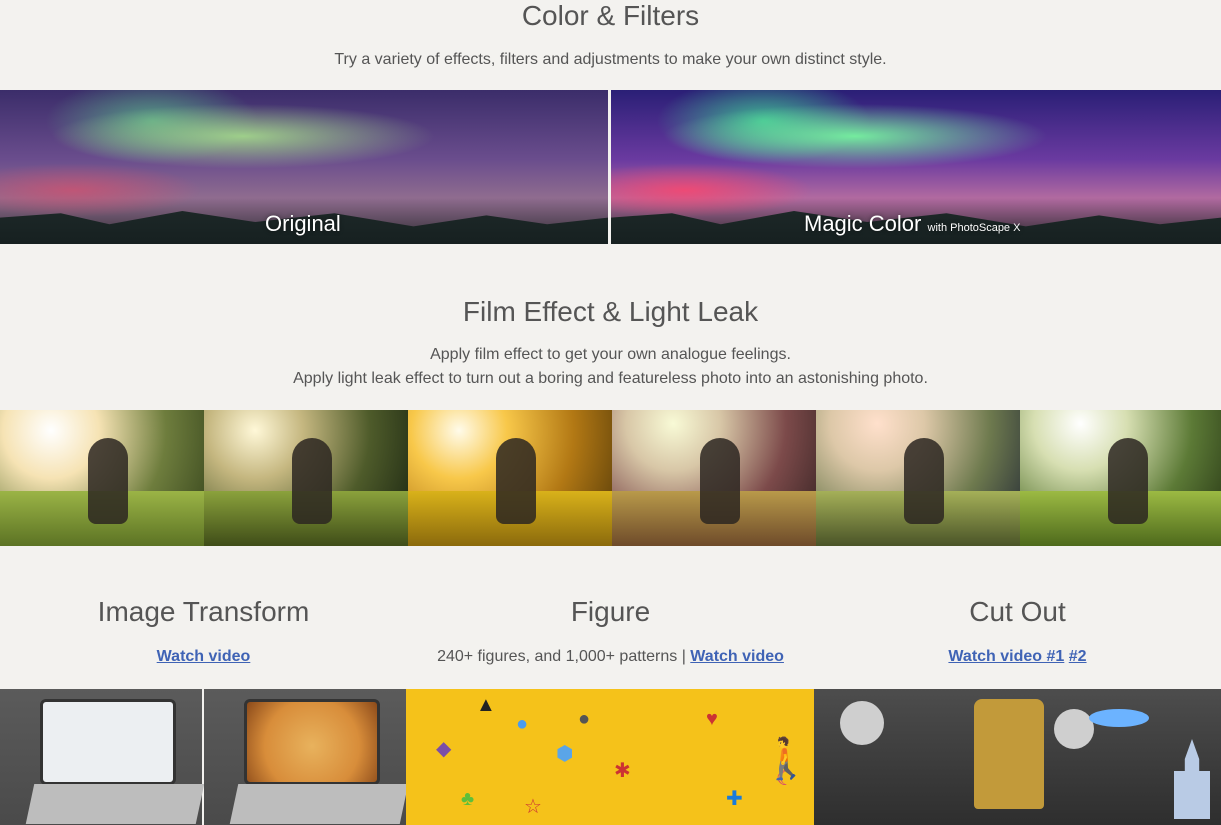 The height and width of the screenshot is (825, 1221). Describe the element at coordinates (610, 757) in the screenshot. I see `figure-patterns-photo: ▲ ● ● ◆ ⬢ ✱ ♣ ☆ ♥ ✚ ☾ 🚶` at that location.